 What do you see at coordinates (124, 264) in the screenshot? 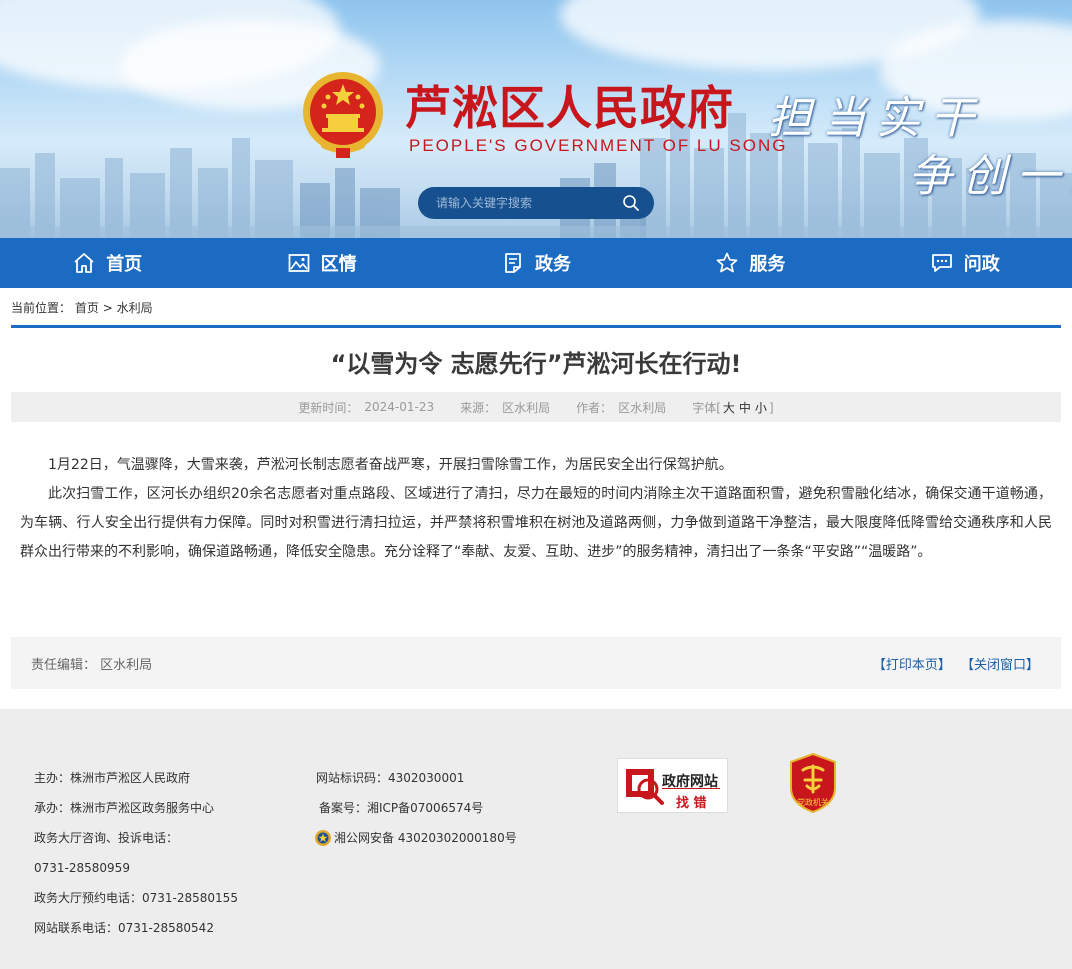
I see `nav-item-label: 首页` at bounding box center [124, 264].